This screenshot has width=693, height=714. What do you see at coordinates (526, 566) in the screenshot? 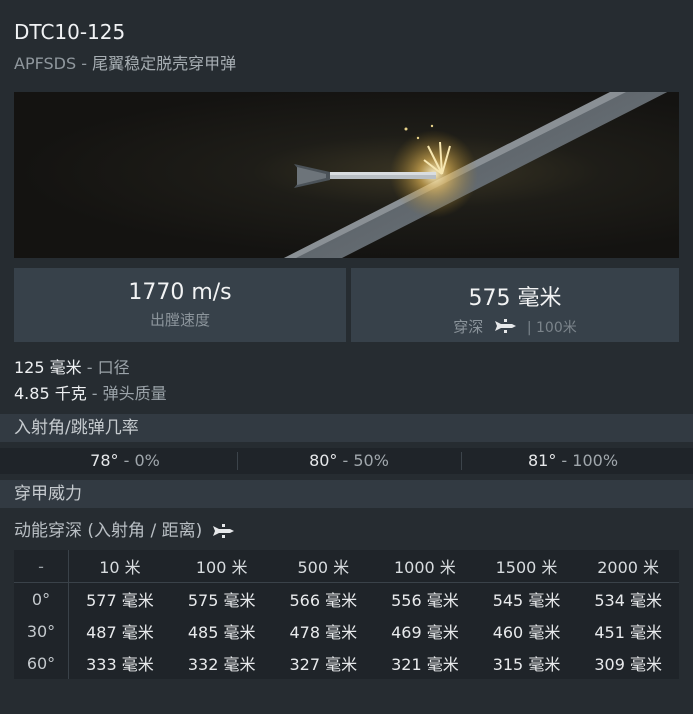
I see `distance-header: 1500 米` at bounding box center [526, 566].